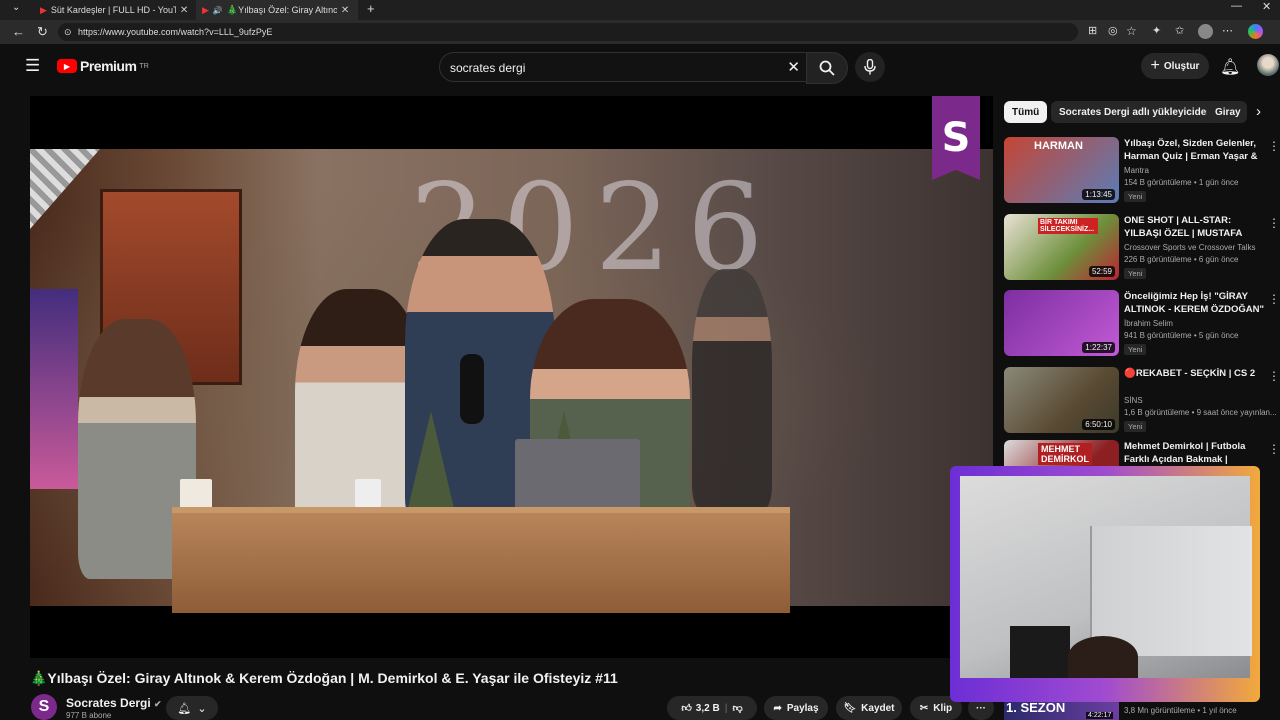  I want to click on country-code: TR, so click(144, 66).